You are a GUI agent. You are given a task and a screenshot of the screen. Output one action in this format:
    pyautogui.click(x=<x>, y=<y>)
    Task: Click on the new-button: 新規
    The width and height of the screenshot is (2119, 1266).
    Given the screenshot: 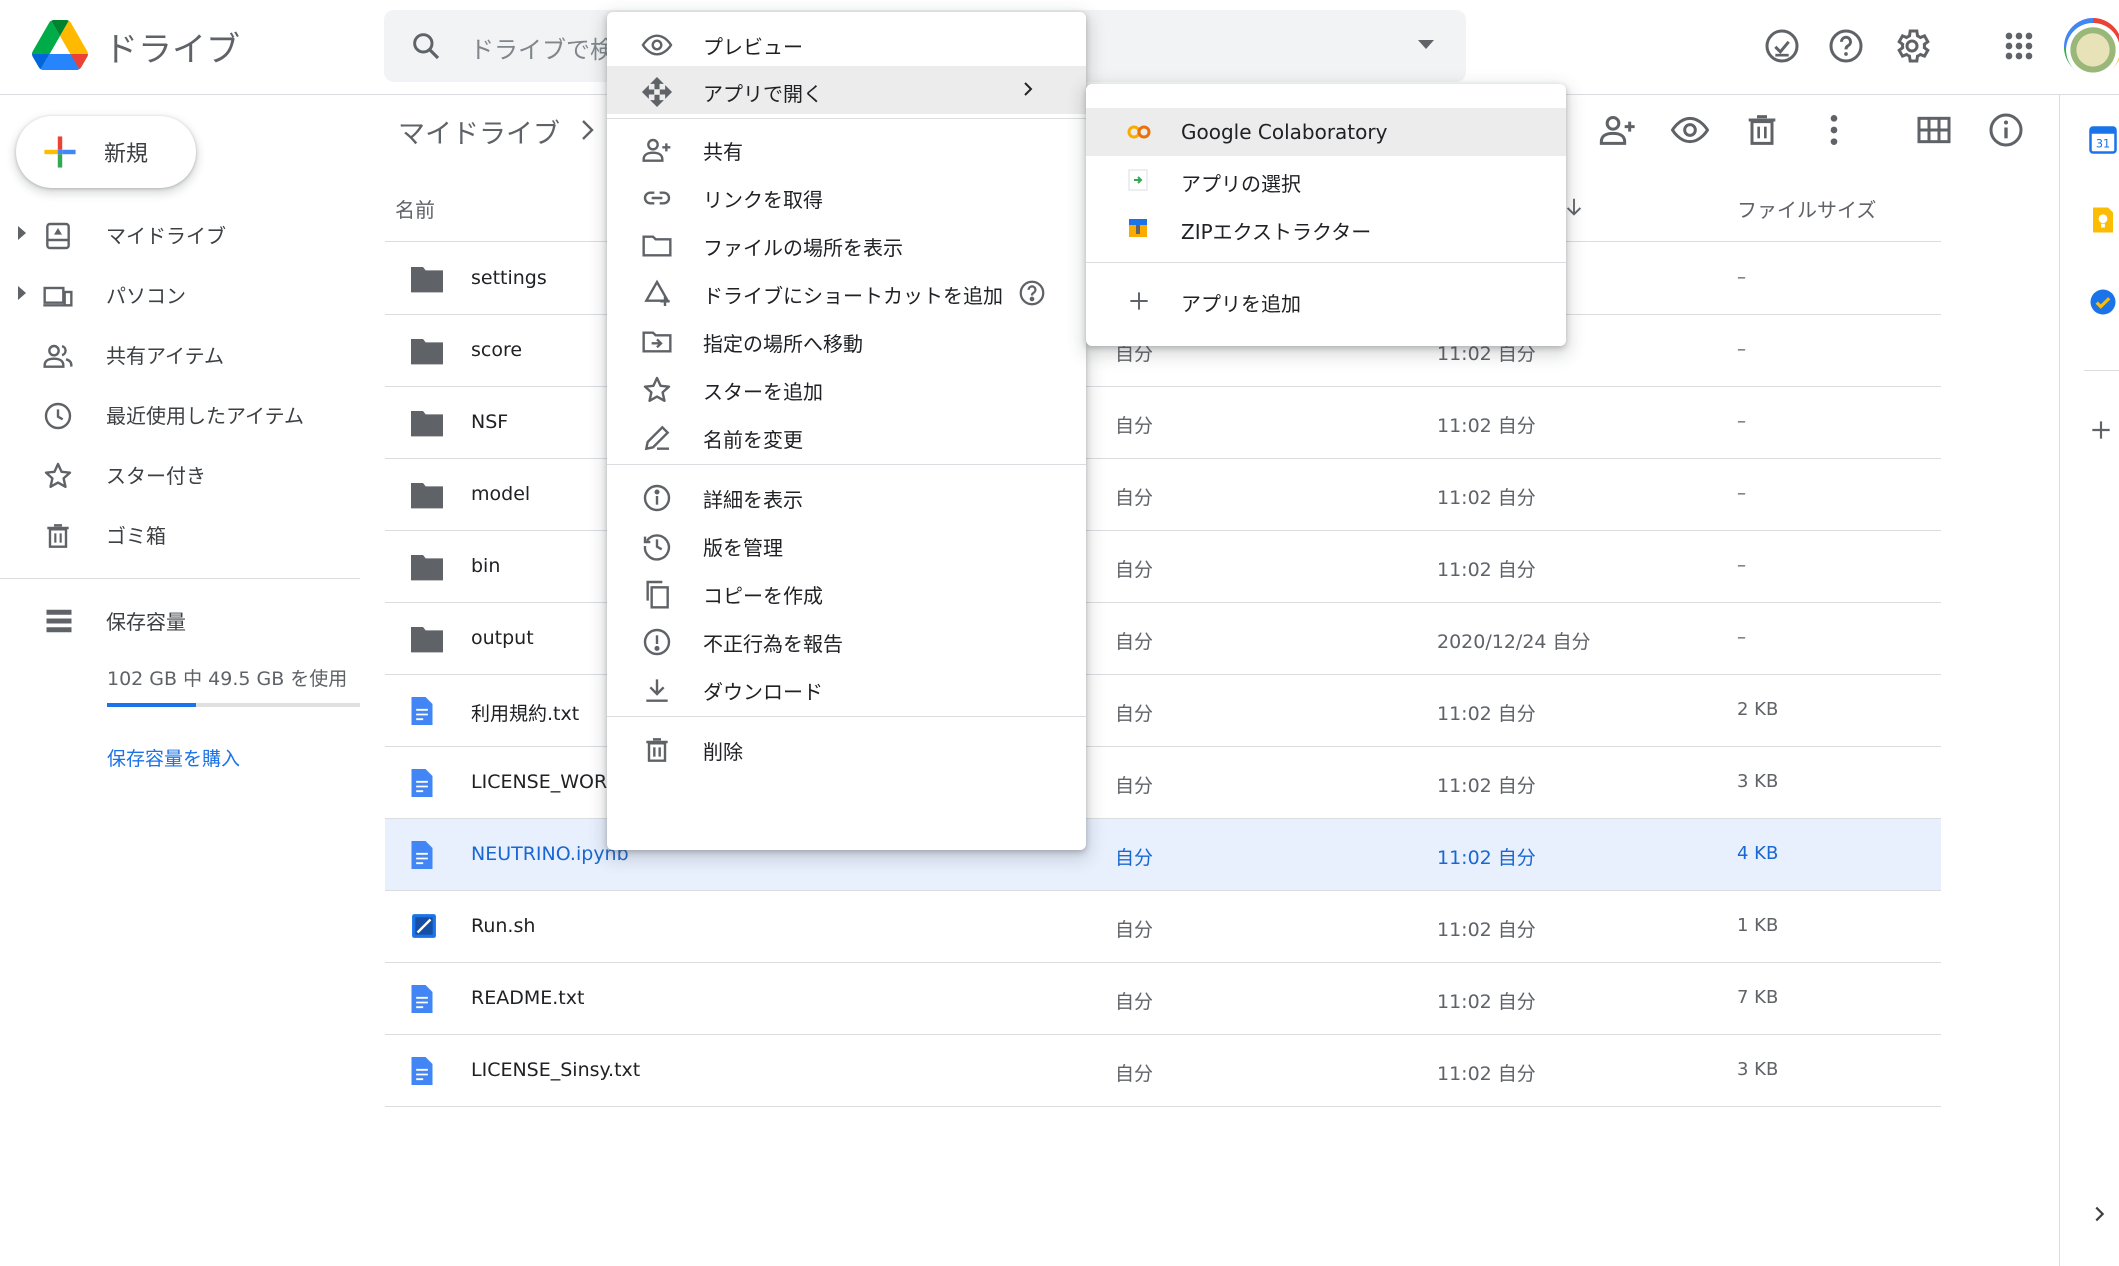 What is the action you would take?
    pyautogui.click(x=106, y=152)
    